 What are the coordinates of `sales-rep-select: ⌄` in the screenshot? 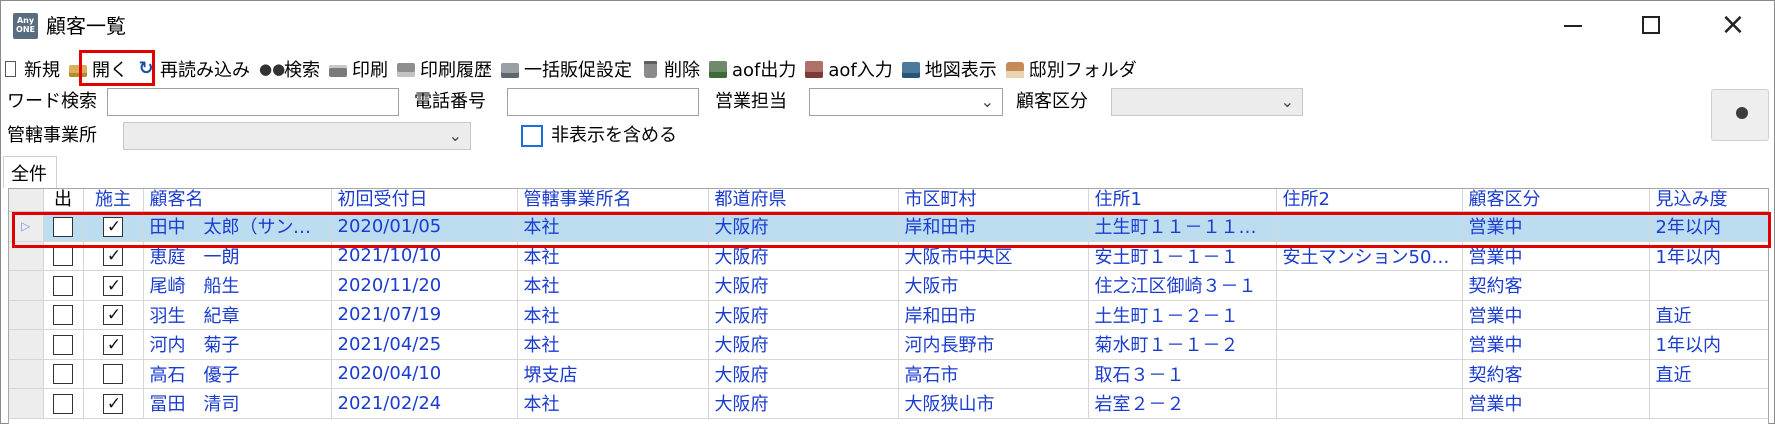 It's located at (906, 102).